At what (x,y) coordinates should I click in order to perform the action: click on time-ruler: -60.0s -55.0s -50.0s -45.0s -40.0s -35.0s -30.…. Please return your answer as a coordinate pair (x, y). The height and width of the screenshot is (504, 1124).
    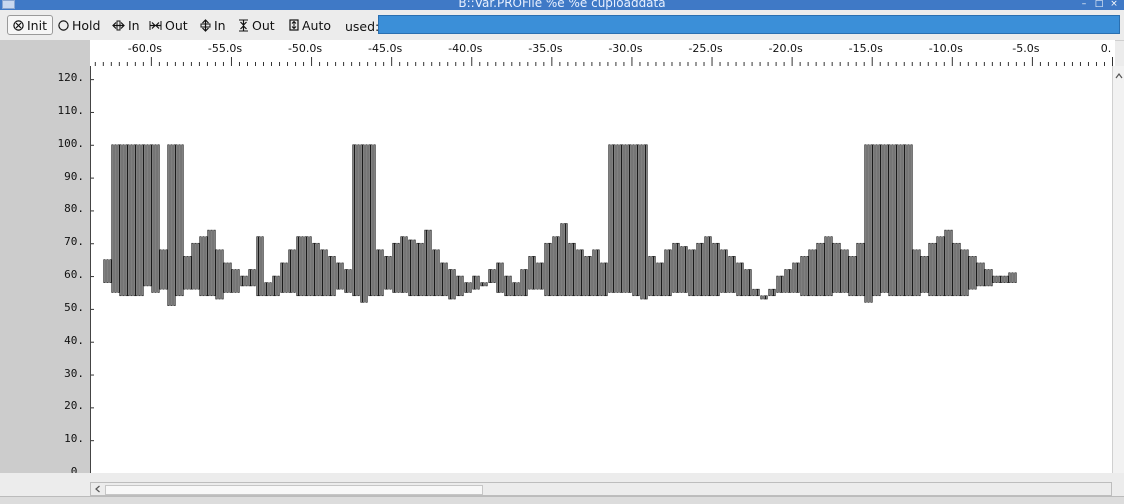
    Looking at the image, I should click on (602, 53).